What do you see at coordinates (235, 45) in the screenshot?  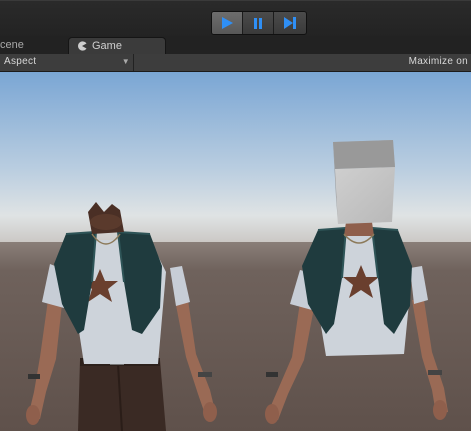 I see `tab-bar: cene Game` at bounding box center [235, 45].